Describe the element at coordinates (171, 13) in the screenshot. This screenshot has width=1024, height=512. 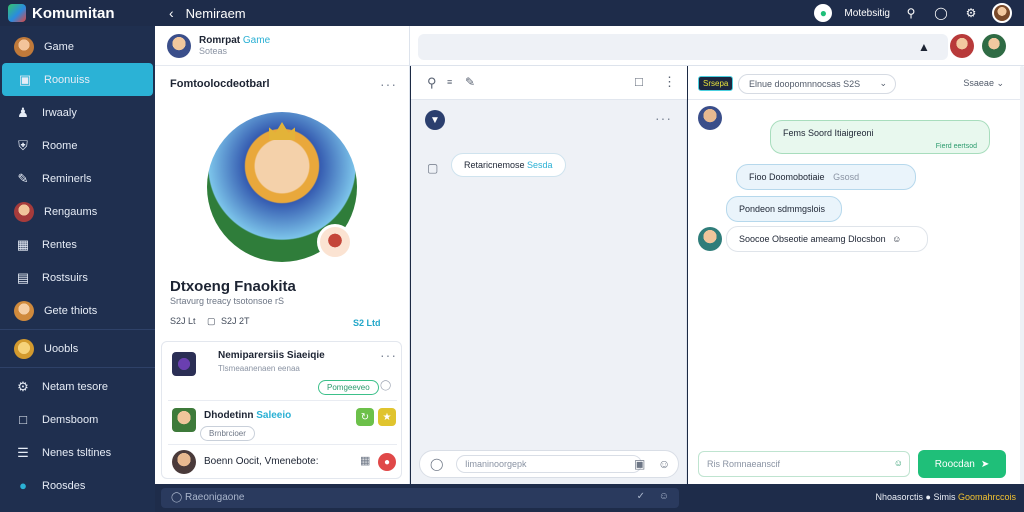
I see `back-arrow-icon: ‹` at that location.